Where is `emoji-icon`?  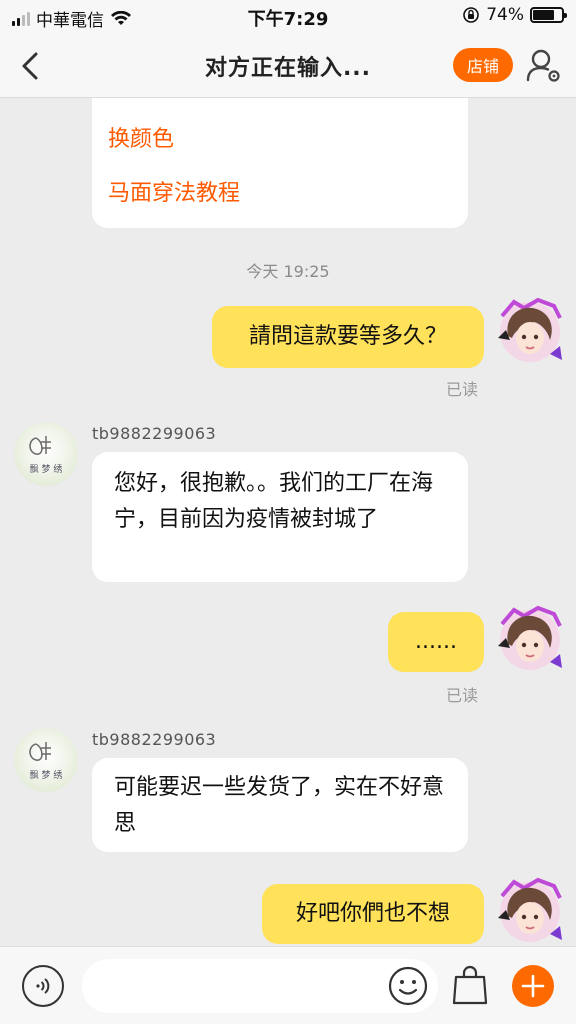
emoji-icon is located at coordinates (408, 986).